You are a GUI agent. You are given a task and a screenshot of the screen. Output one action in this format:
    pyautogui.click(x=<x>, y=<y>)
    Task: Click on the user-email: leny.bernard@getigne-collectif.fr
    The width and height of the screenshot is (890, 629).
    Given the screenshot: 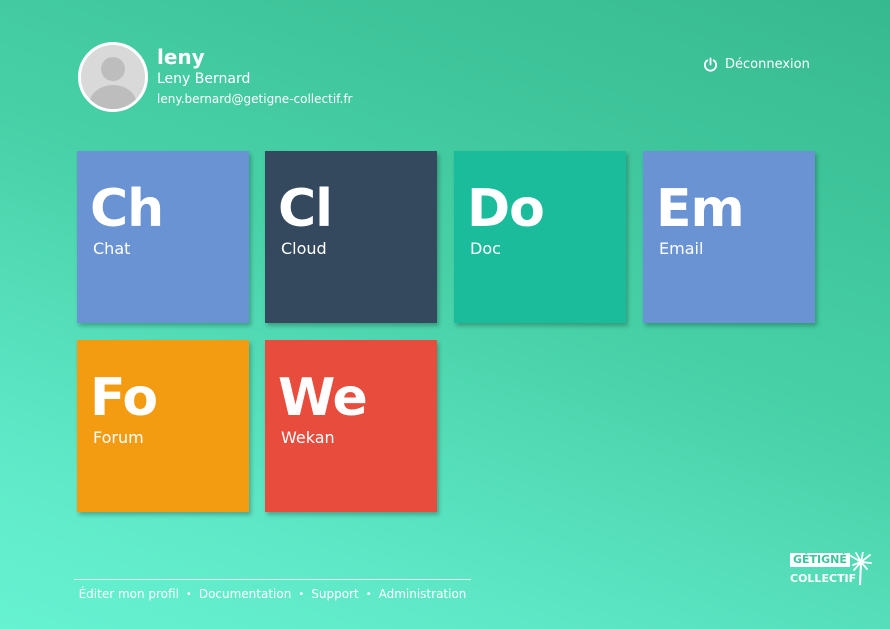 What is the action you would take?
    pyautogui.click(x=255, y=99)
    